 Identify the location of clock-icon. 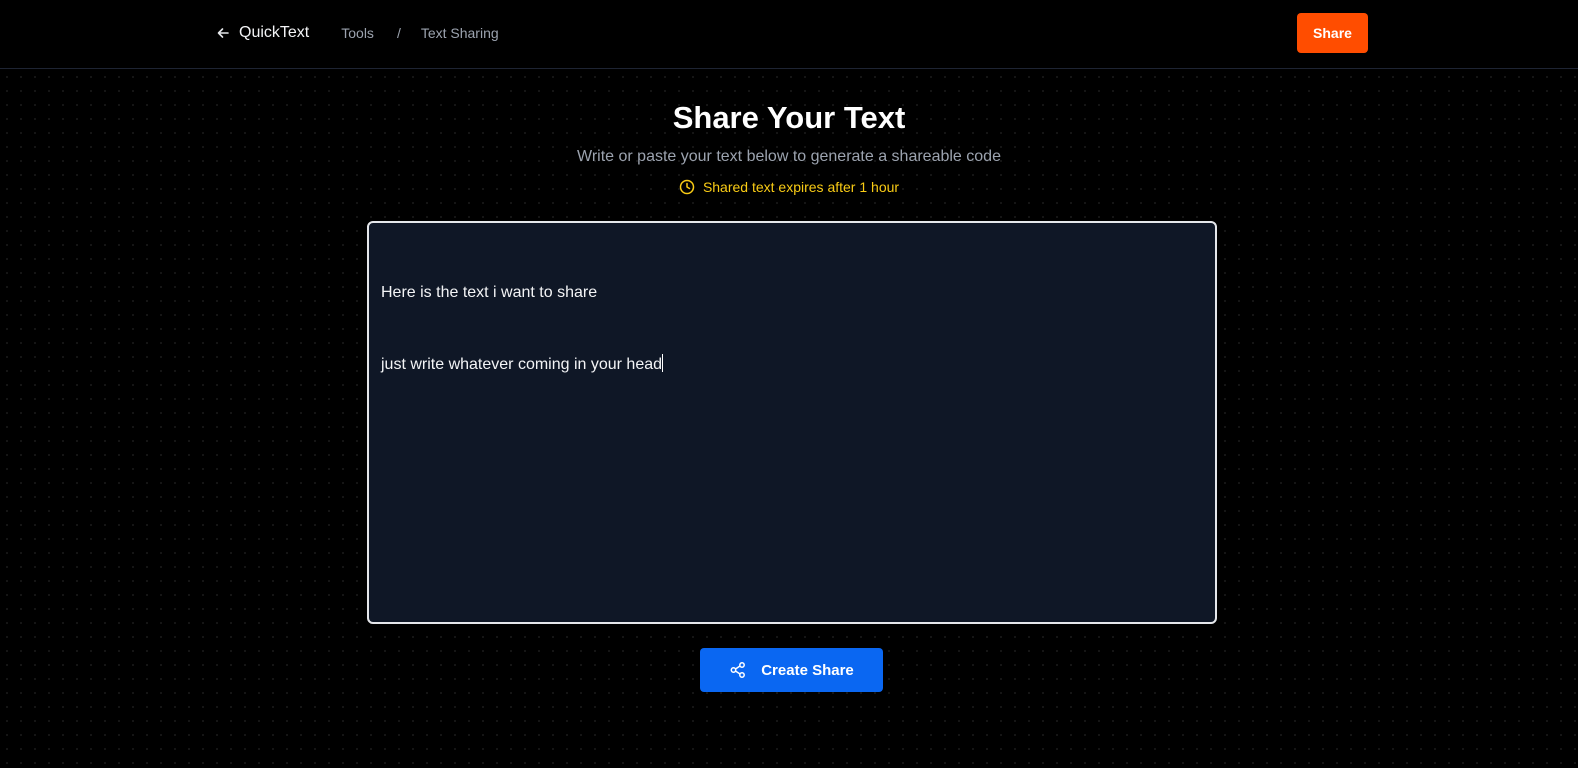
(687, 187).